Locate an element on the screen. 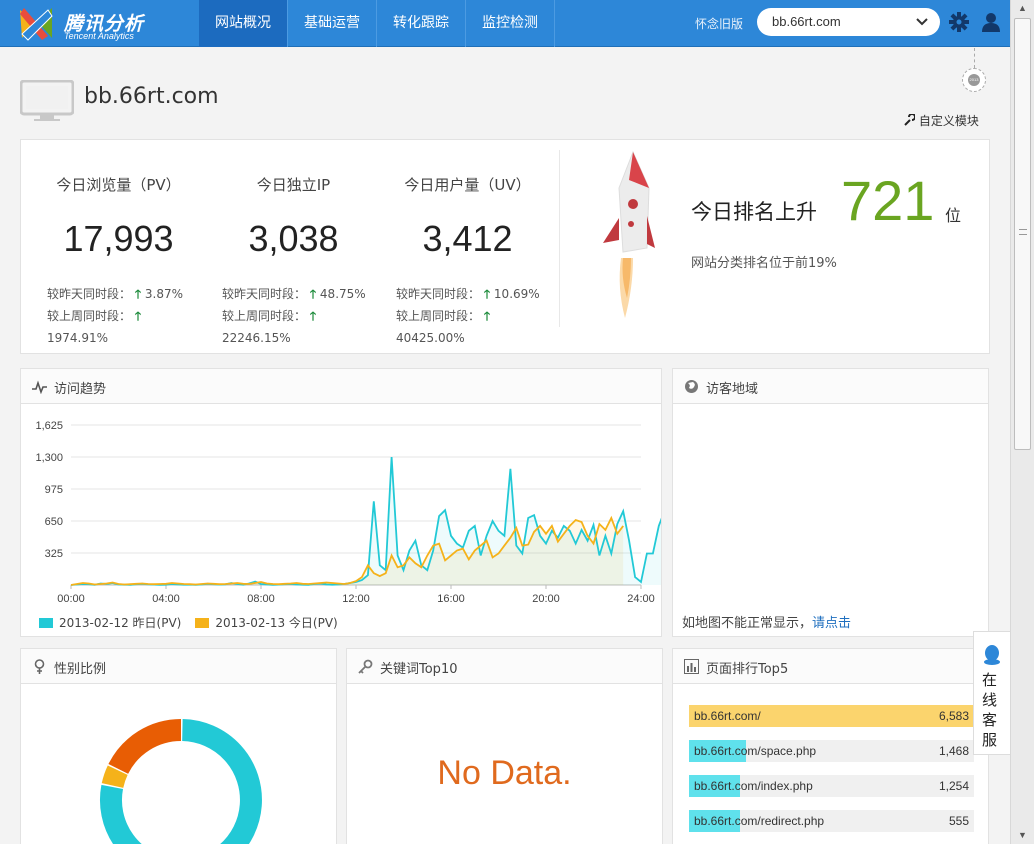 The height and width of the screenshot is (844, 1034). scroll-down-arrow-icon: ▼ is located at coordinates (1022, 835).